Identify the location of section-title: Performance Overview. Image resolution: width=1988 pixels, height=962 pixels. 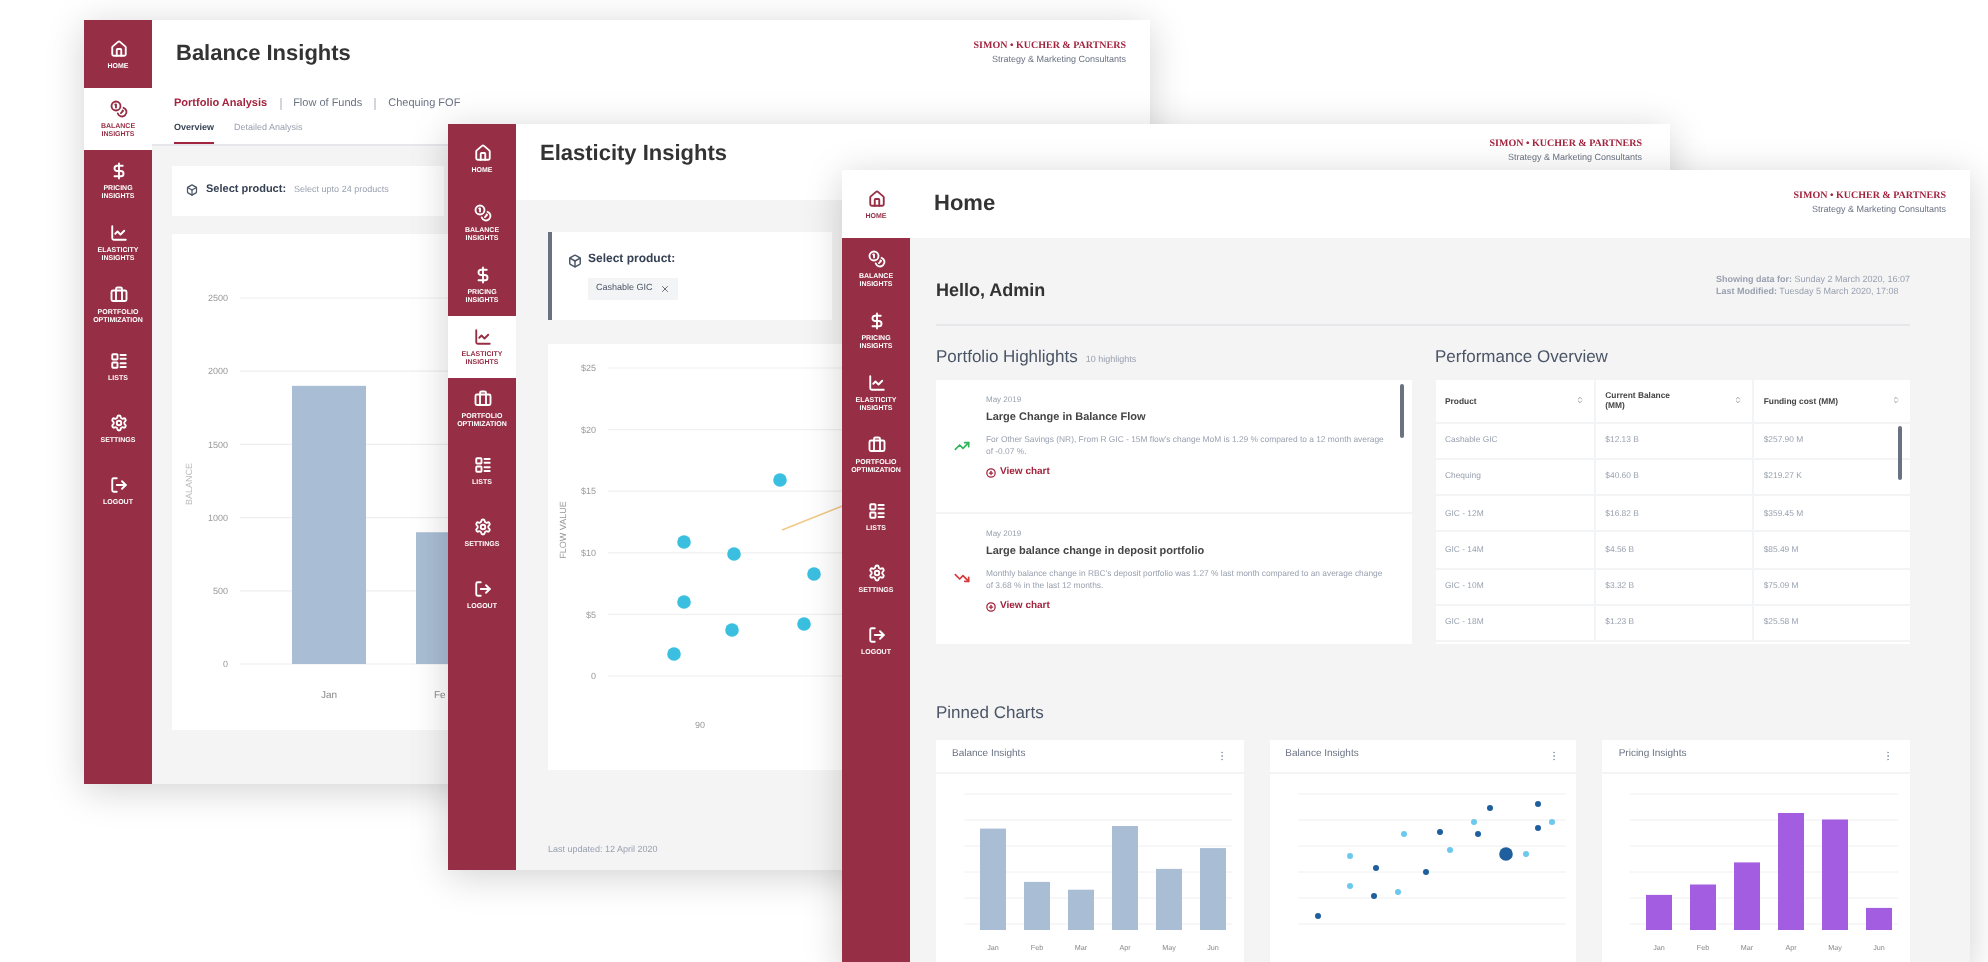
(1521, 356).